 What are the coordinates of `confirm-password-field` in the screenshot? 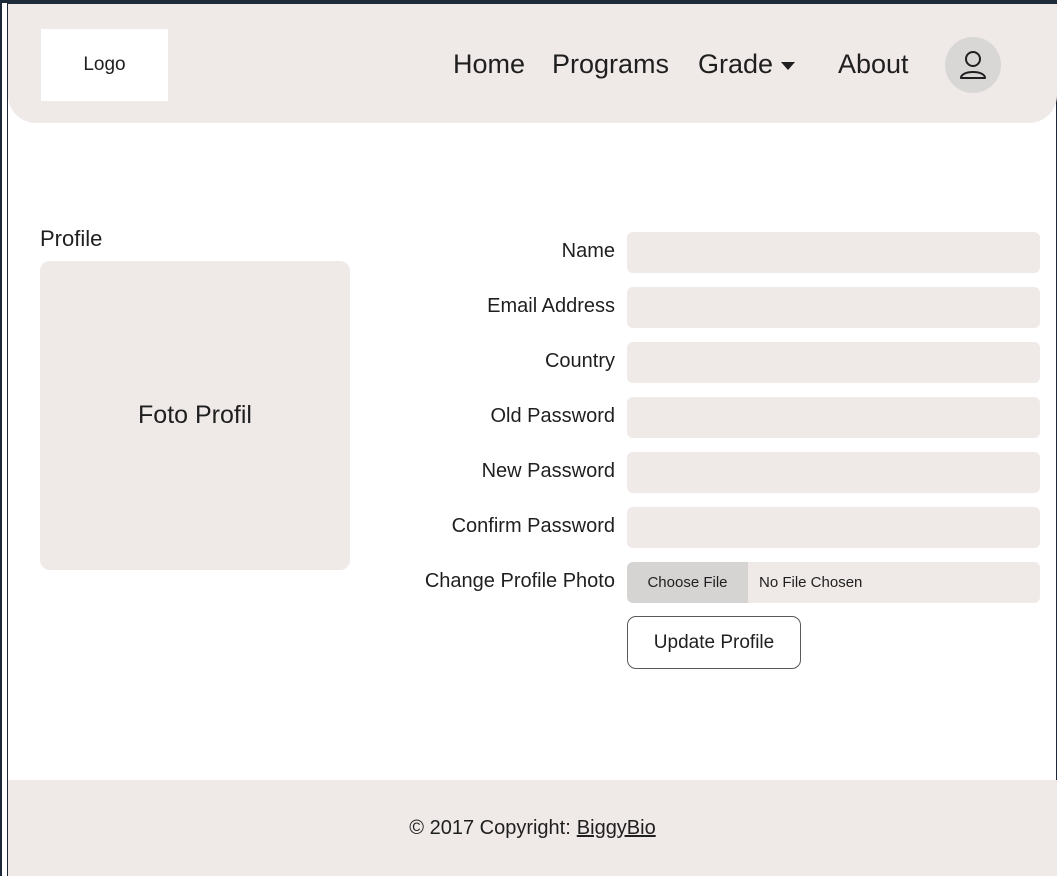 It's located at (833, 527).